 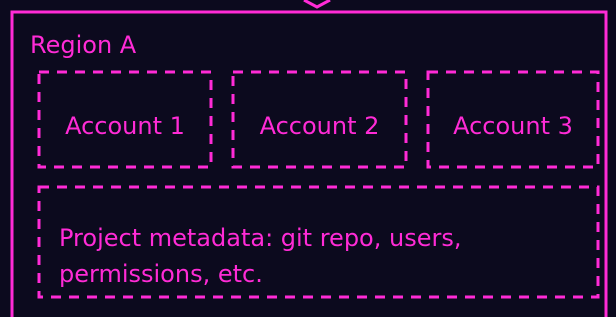 What do you see at coordinates (161, 274) in the screenshot?
I see `project-metadata-line-2: permissions, etc.` at bounding box center [161, 274].